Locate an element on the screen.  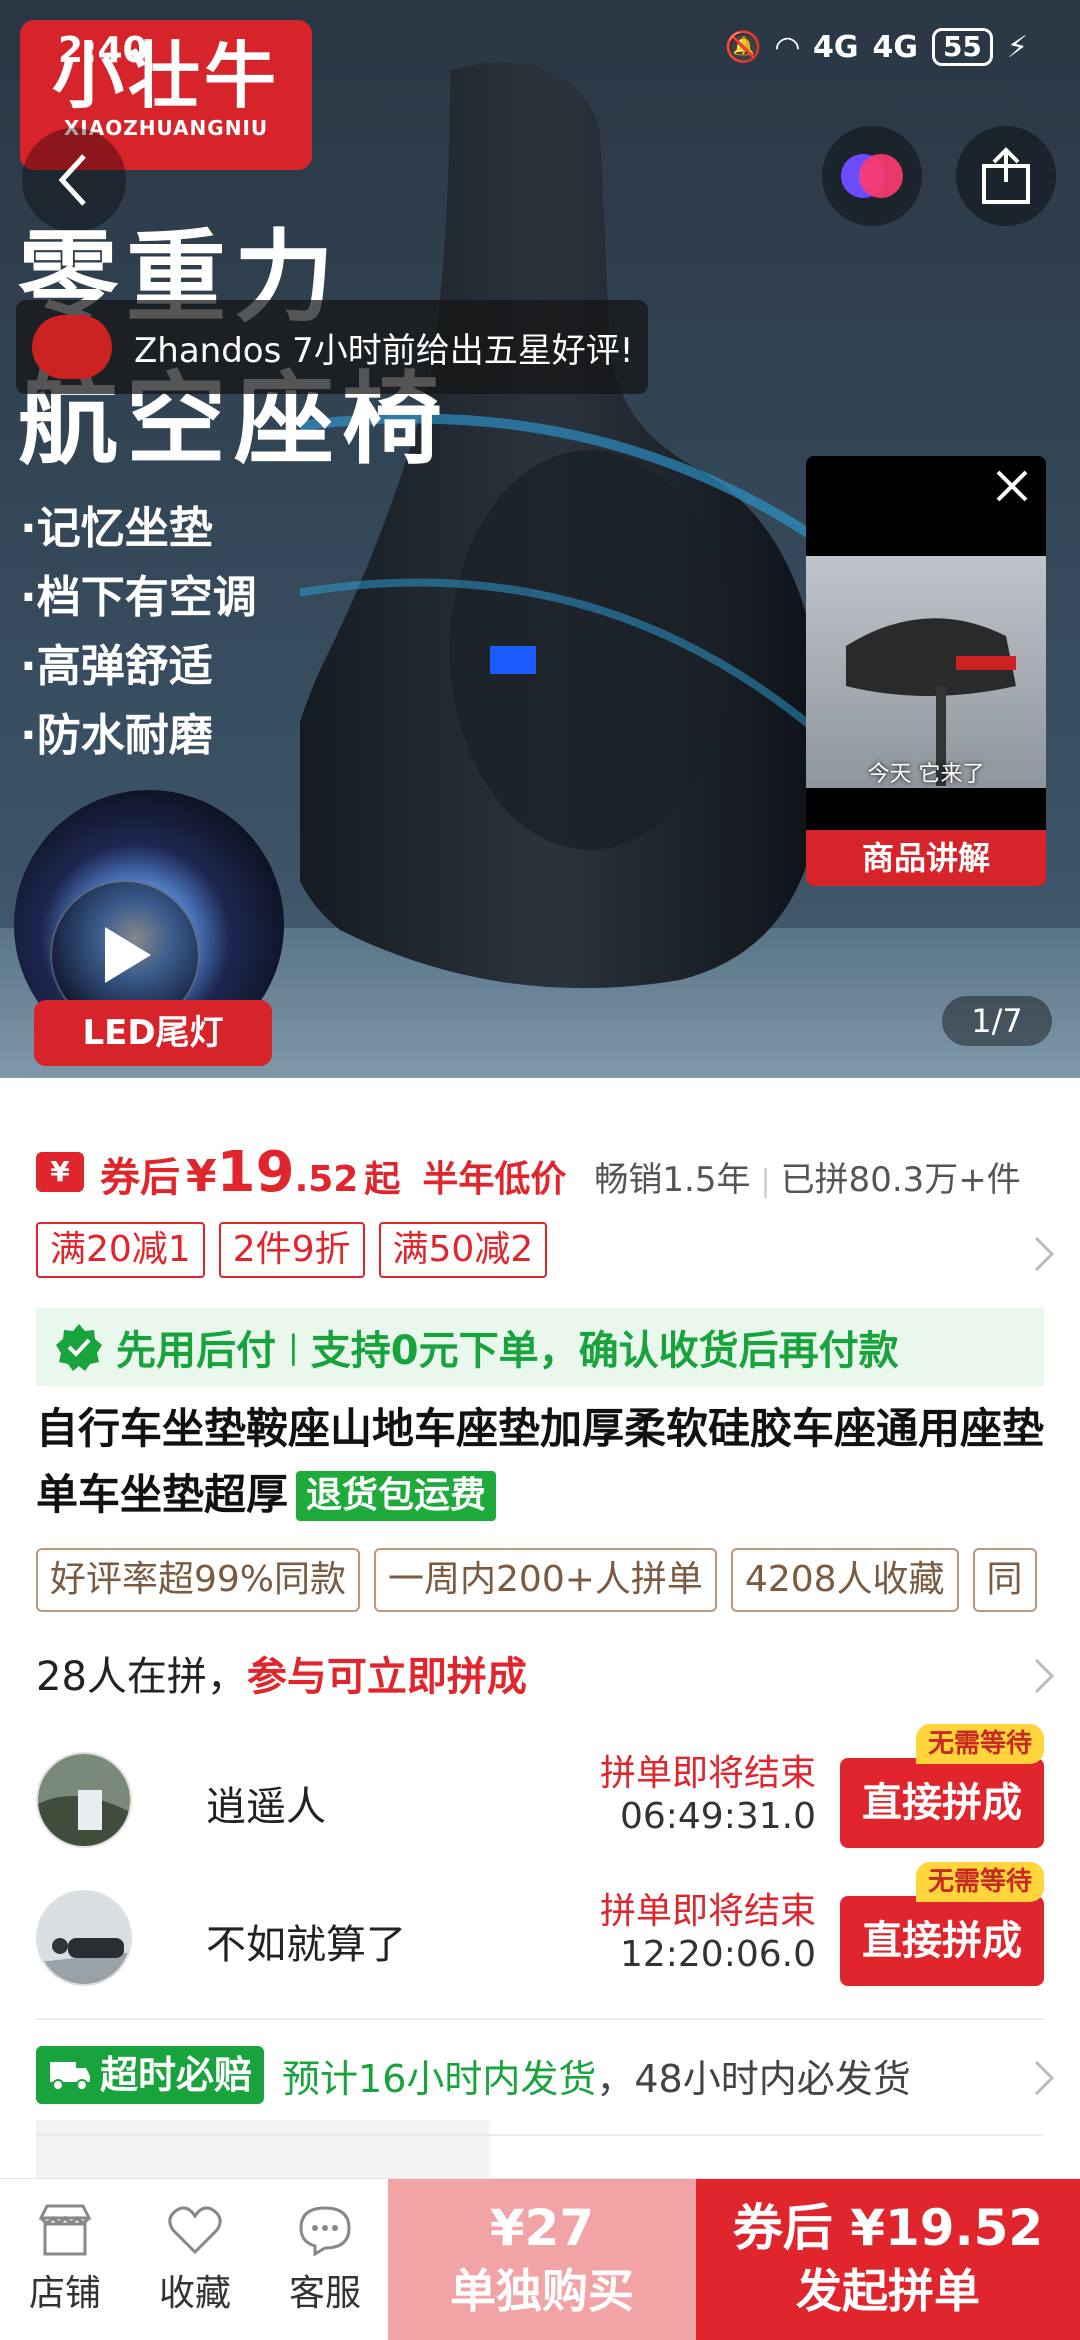
price-value: 19 is located at coordinates (255, 1172).